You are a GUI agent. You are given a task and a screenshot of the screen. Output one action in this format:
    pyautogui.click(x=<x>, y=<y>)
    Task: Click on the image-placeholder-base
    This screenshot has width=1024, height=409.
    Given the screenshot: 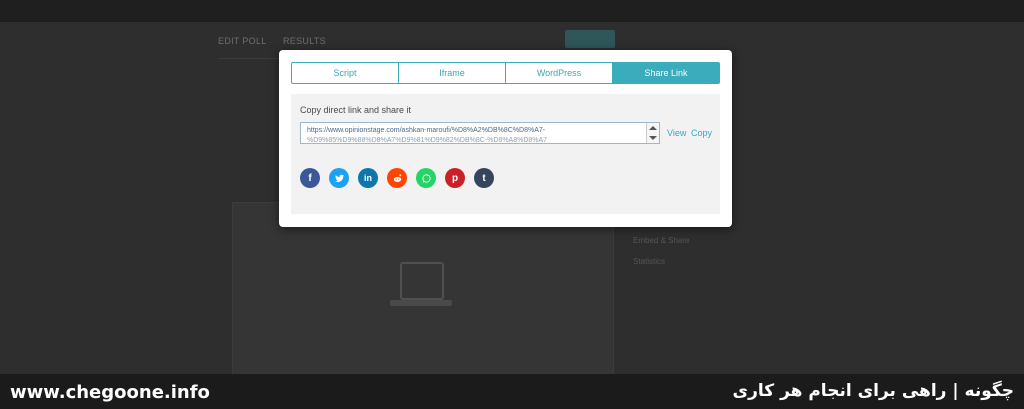 What is the action you would take?
    pyautogui.click(x=421, y=303)
    